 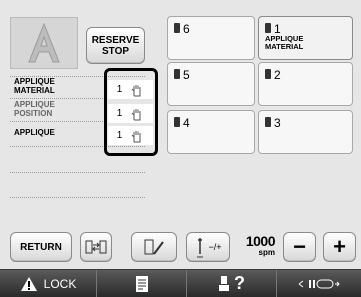 I want to click on list-item-label1: APPLIQUE, so click(x=34, y=132).